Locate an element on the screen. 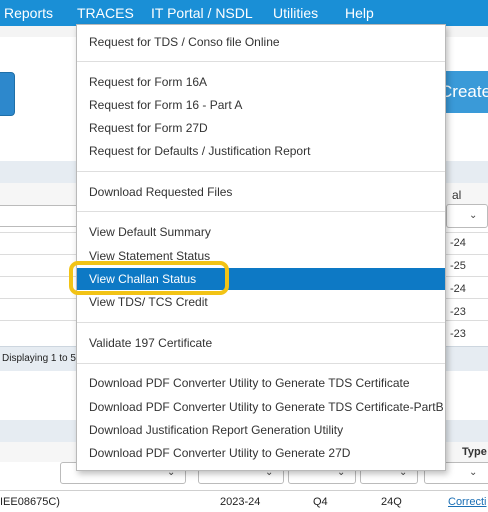 Image resolution: width=488 pixels, height=512 pixels. year-cell: -25 is located at coordinates (458, 266).